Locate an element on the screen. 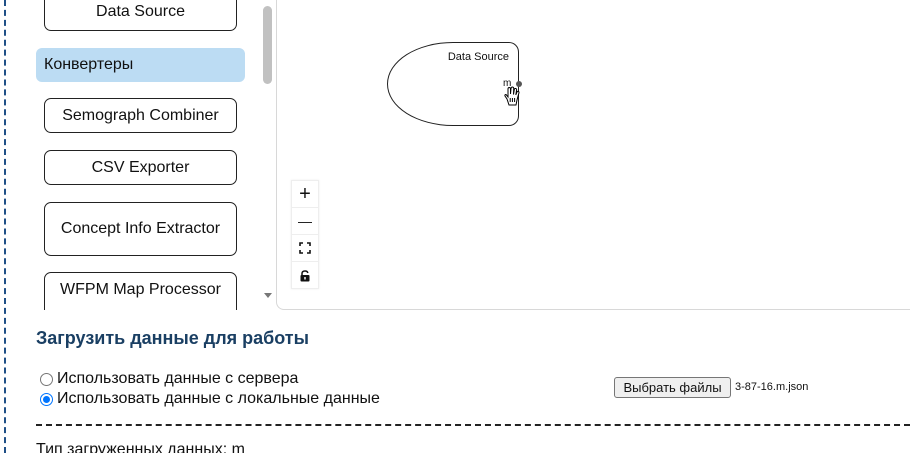 Image resolution: width=910 pixels, height=453 pixels. radio-label: Использовать данные с локальные данные is located at coordinates (218, 398).